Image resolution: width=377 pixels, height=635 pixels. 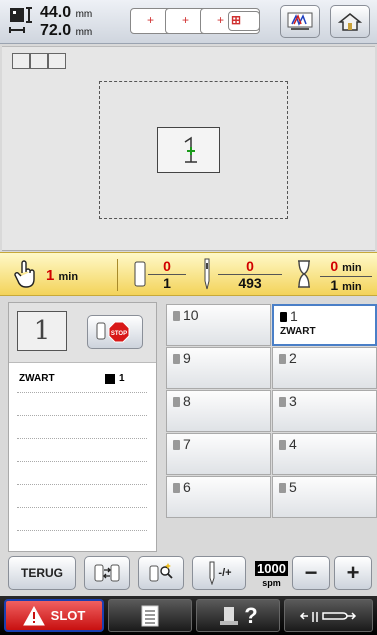 I want to click on divider, so click(x=117, y=275).